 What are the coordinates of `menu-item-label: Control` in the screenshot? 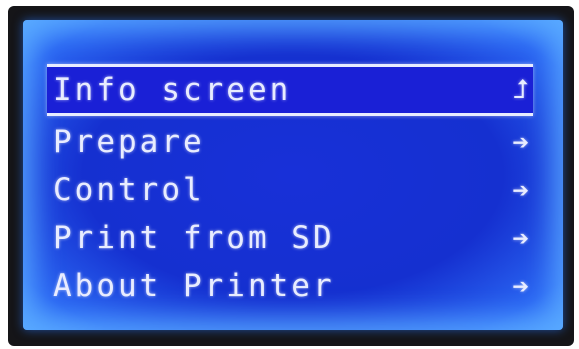 It's located at (129, 190).